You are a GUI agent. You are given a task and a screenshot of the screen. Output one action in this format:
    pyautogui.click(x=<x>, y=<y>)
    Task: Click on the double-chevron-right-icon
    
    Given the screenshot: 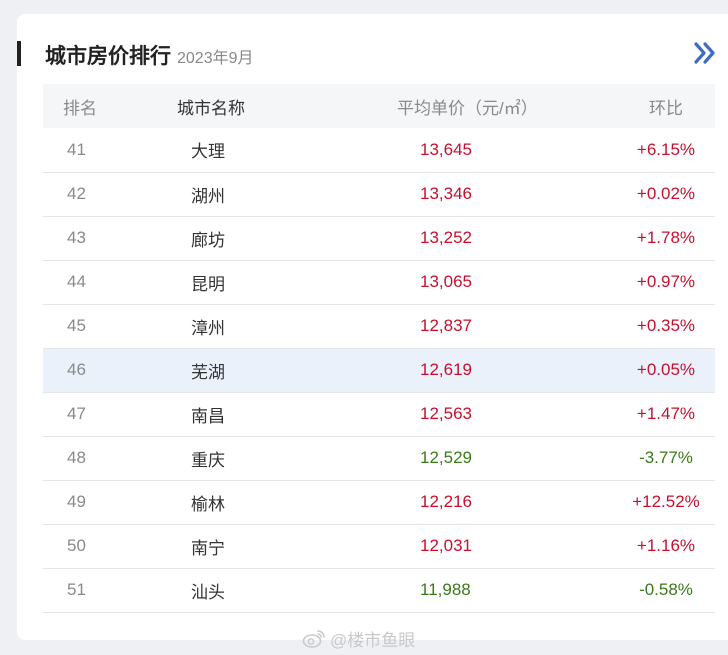 What is the action you would take?
    pyautogui.click(x=704, y=53)
    